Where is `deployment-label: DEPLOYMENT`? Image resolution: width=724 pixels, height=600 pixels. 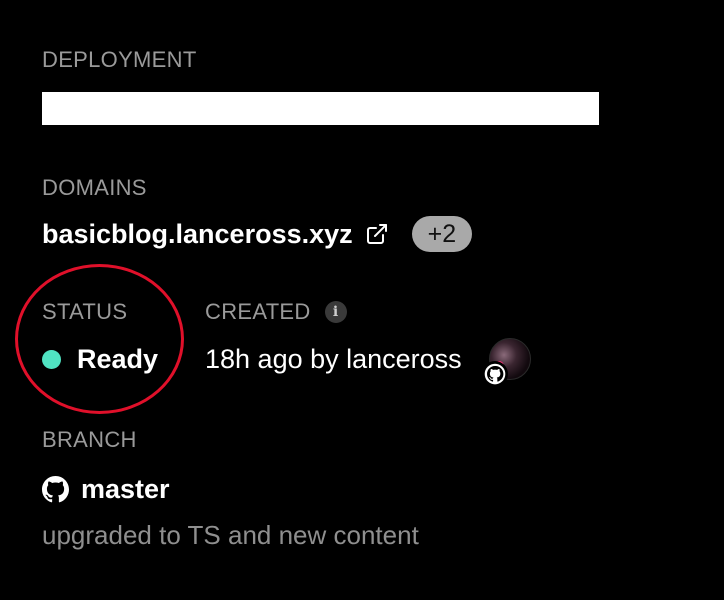 deployment-label: DEPLOYMENT is located at coordinates (119, 59).